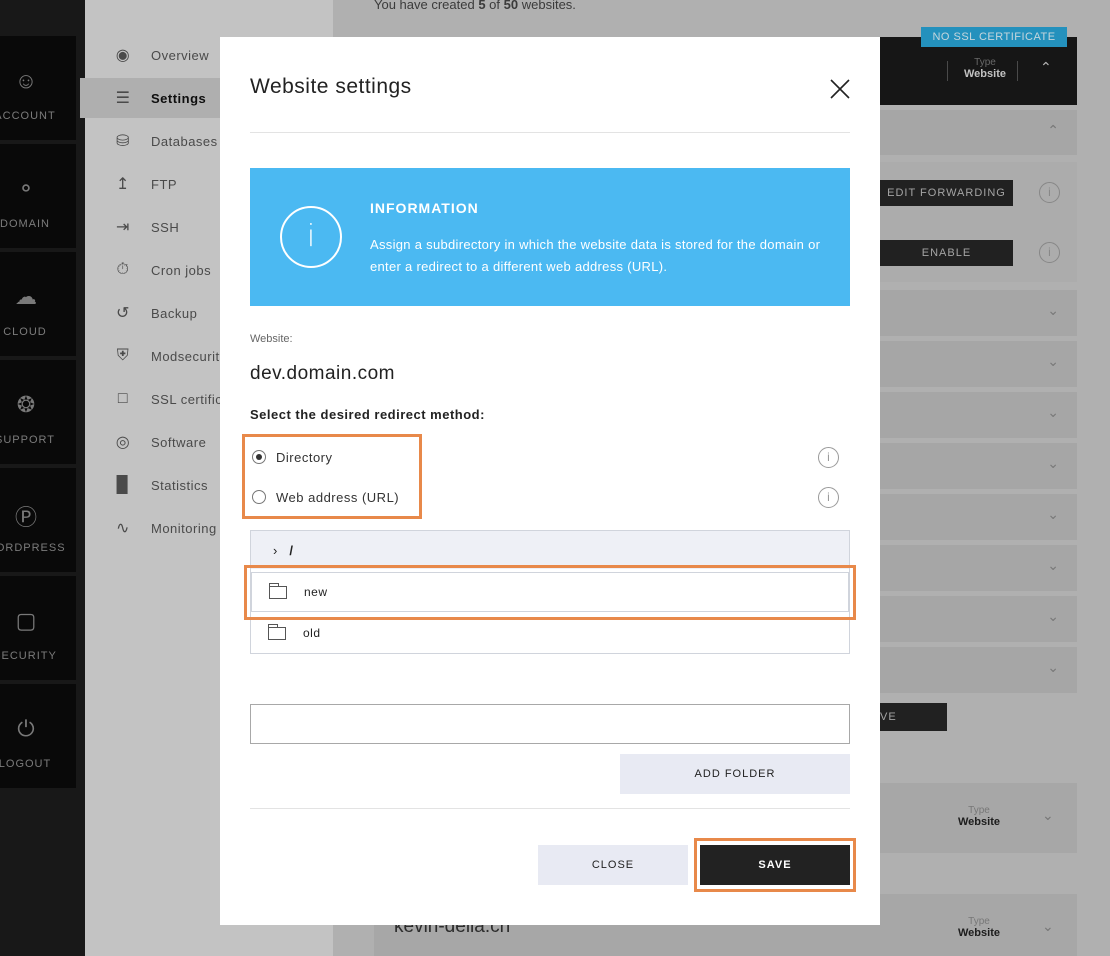  Describe the element at coordinates (331, 86) in the screenshot. I see `modal-title: Website settings` at that location.